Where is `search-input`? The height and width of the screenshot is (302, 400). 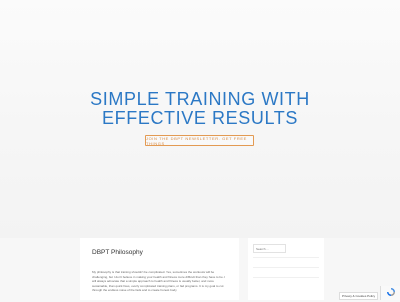 search-input is located at coordinates (269, 248).